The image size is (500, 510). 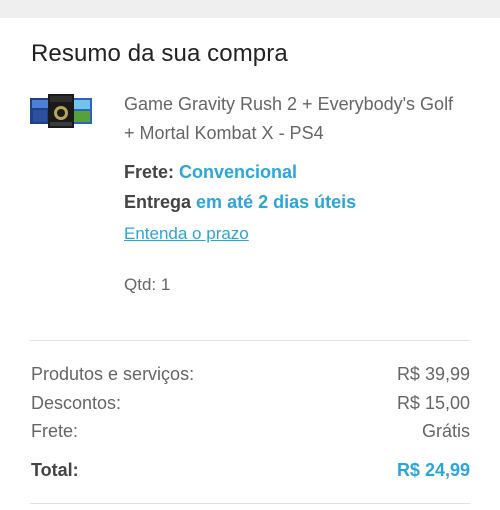 I want to click on product-bundle-thumbnail-icon, so click(x=61, y=111).